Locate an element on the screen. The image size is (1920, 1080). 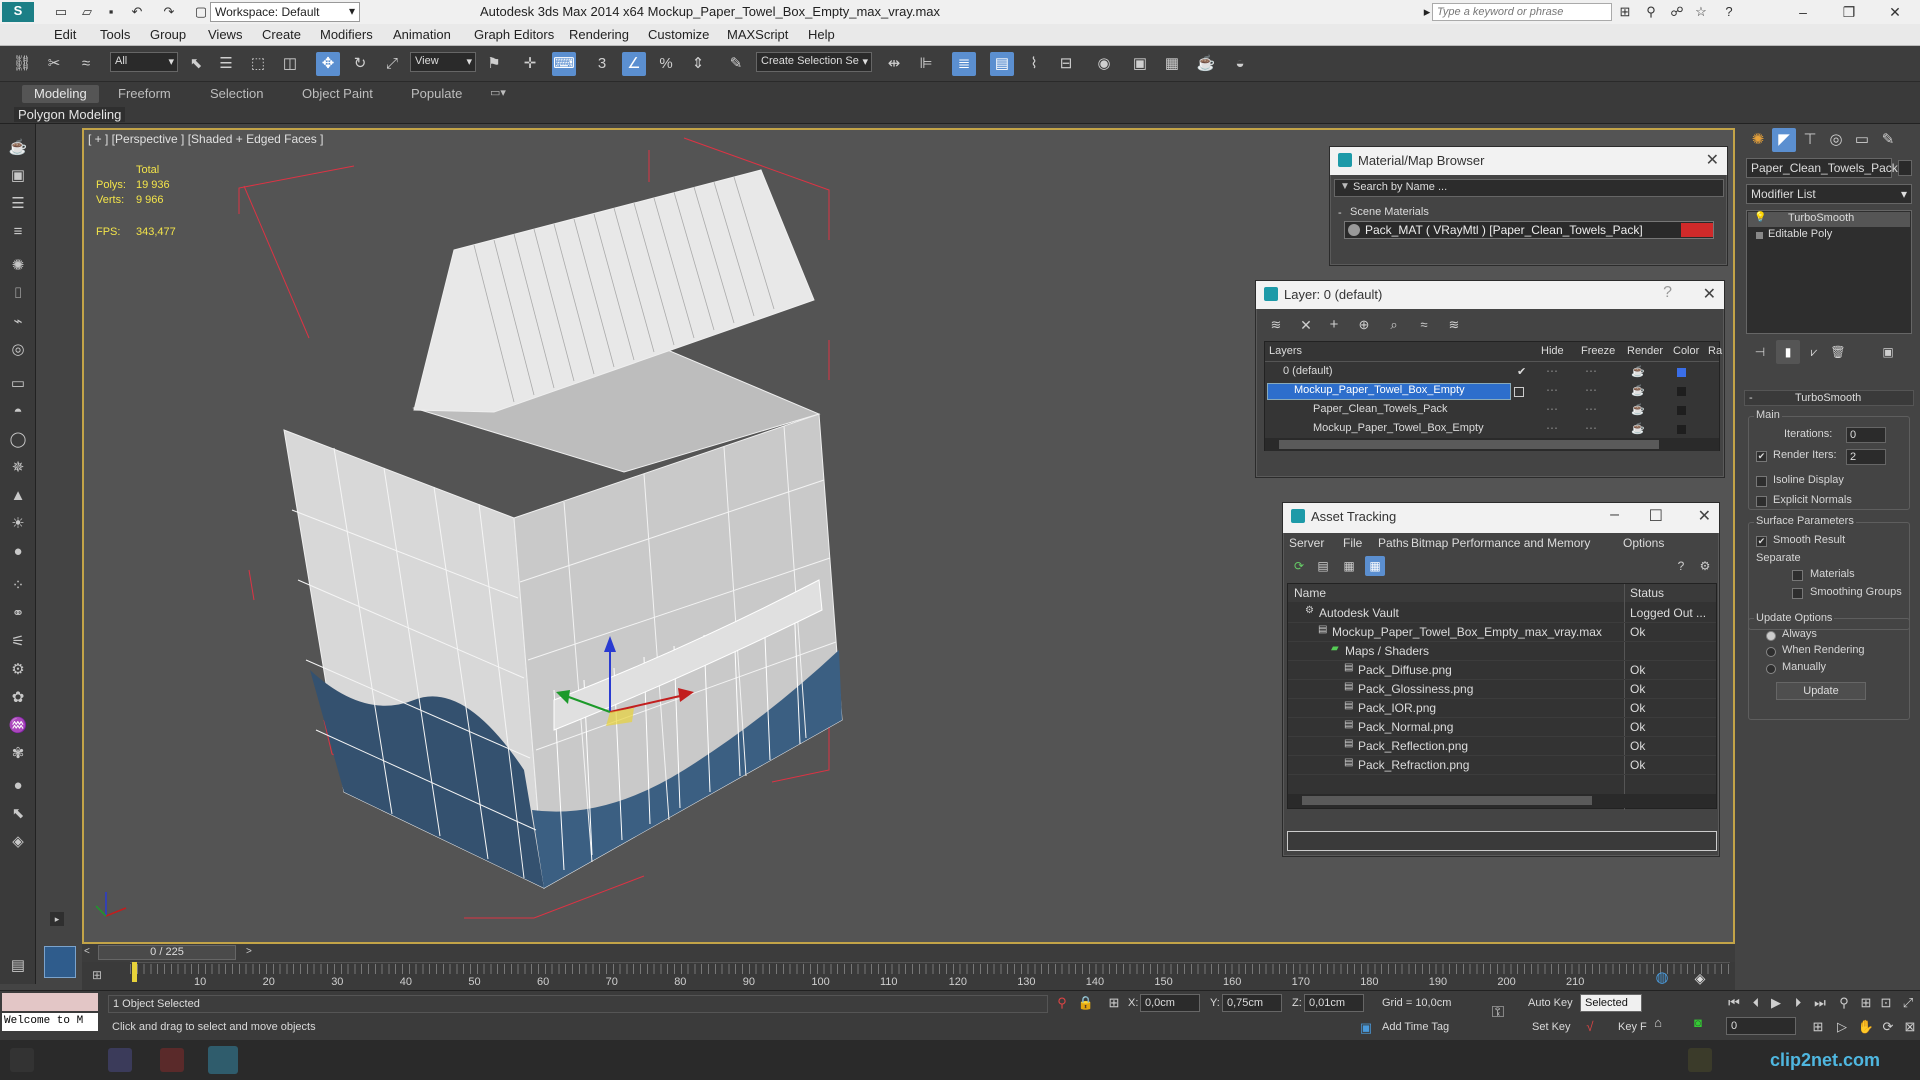
tab-populate: Populate is located at coordinates (436, 93).